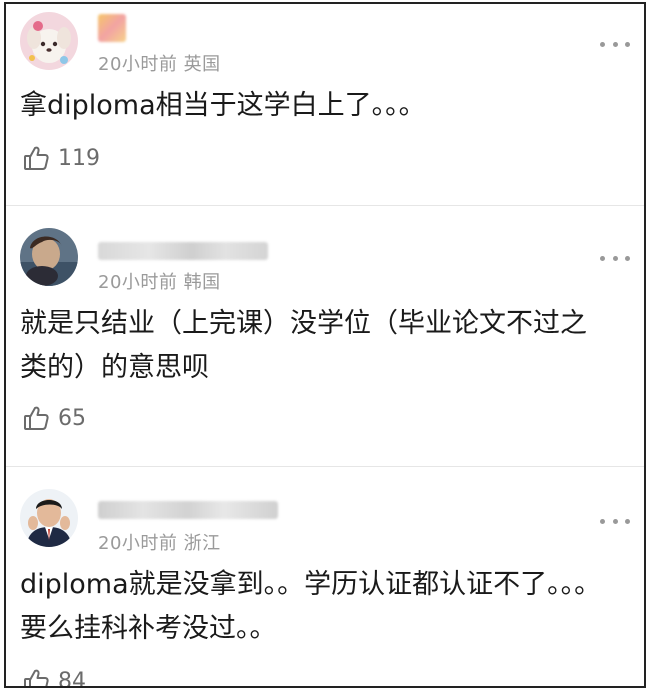 The width and height of the screenshot is (650, 694). Describe the element at coordinates (49, 518) in the screenshot. I see `man-in-suit-avatar` at that location.